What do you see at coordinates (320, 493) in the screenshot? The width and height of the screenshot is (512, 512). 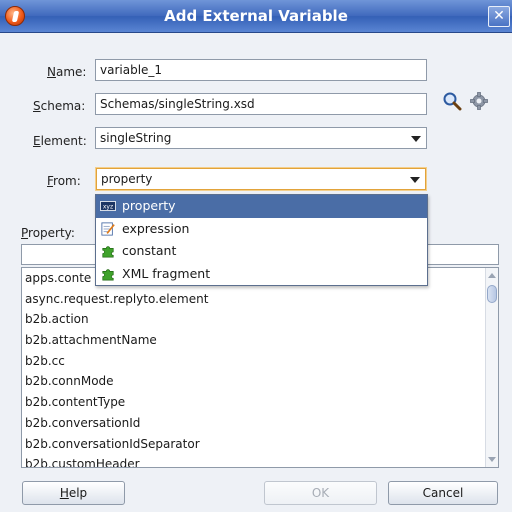 I see `ok-button: OK` at bounding box center [320, 493].